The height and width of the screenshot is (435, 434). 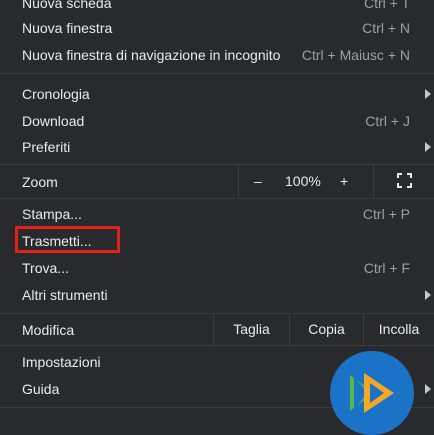 I want to click on menu-item-find: Trova... Ctrl + F, so click(x=217, y=268).